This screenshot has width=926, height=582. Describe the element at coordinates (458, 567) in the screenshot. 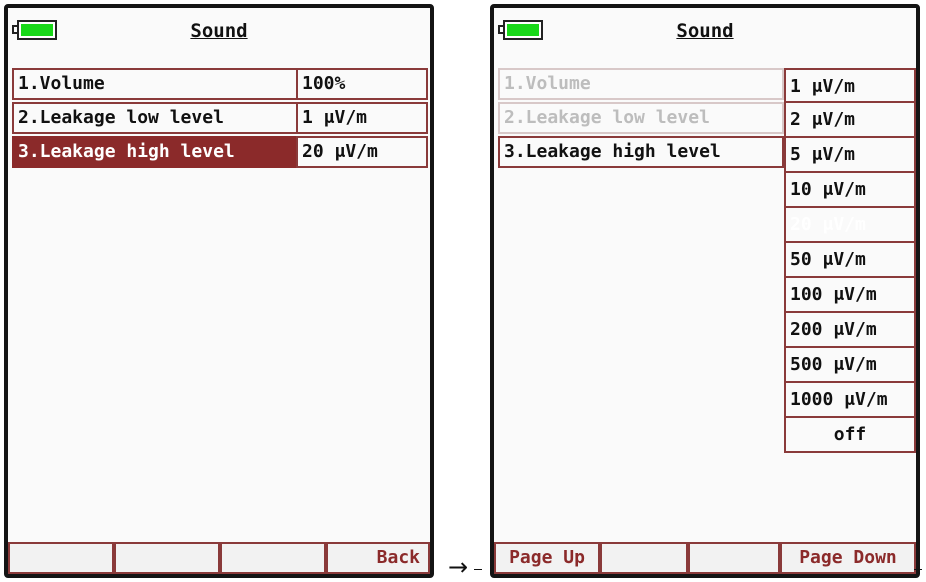

I see `arrow-right-icon: →` at that location.